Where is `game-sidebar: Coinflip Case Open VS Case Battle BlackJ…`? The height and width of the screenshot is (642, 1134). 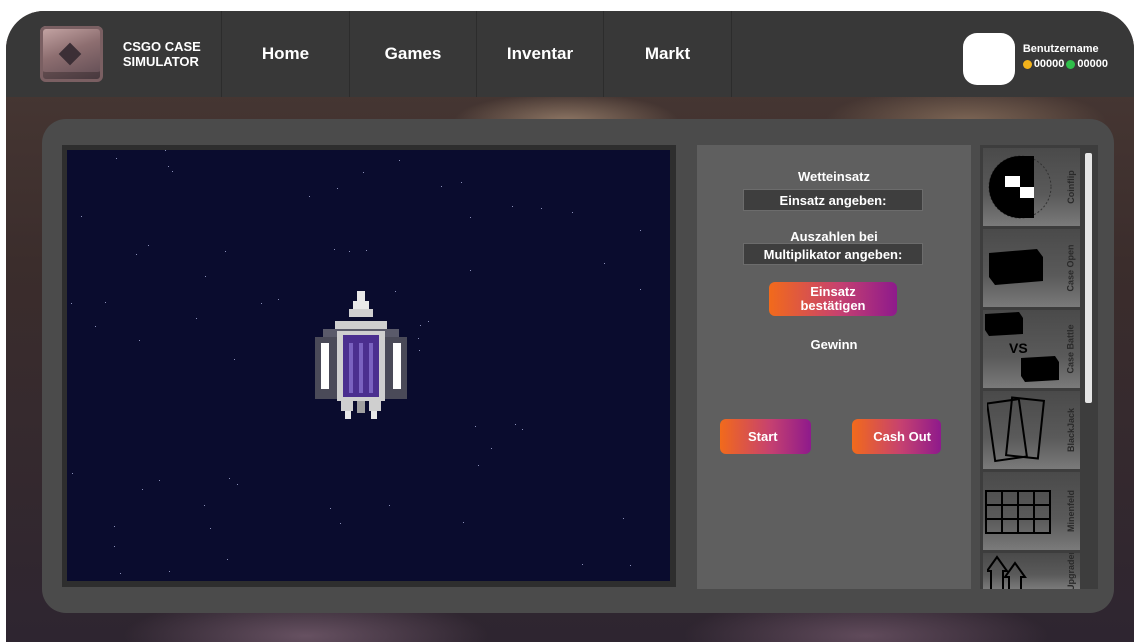 game-sidebar: Coinflip Case Open VS Case Battle BlackJ… is located at coordinates (1039, 367).